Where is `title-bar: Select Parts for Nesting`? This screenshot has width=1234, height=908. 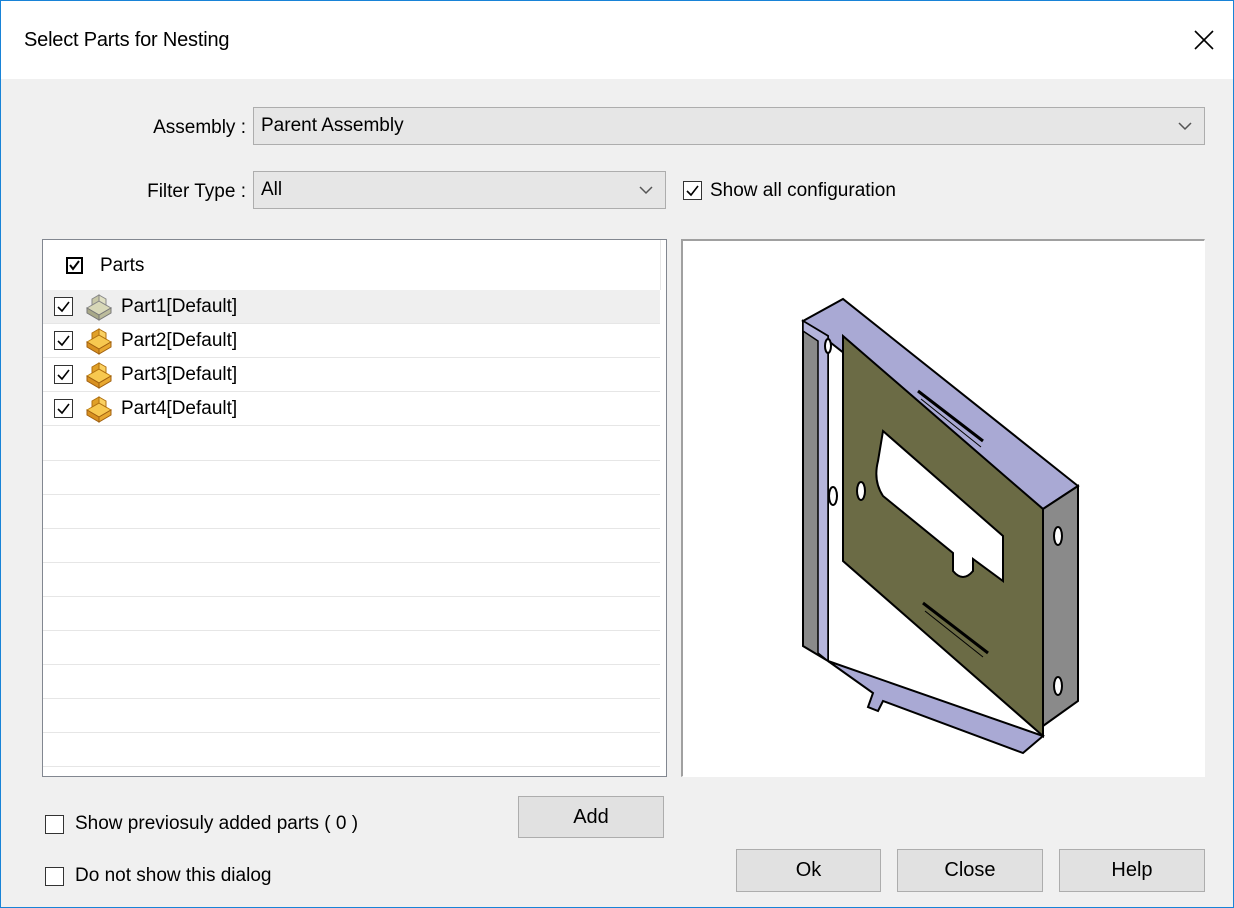
title-bar: Select Parts for Nesting is located at coordinates (617, 40).